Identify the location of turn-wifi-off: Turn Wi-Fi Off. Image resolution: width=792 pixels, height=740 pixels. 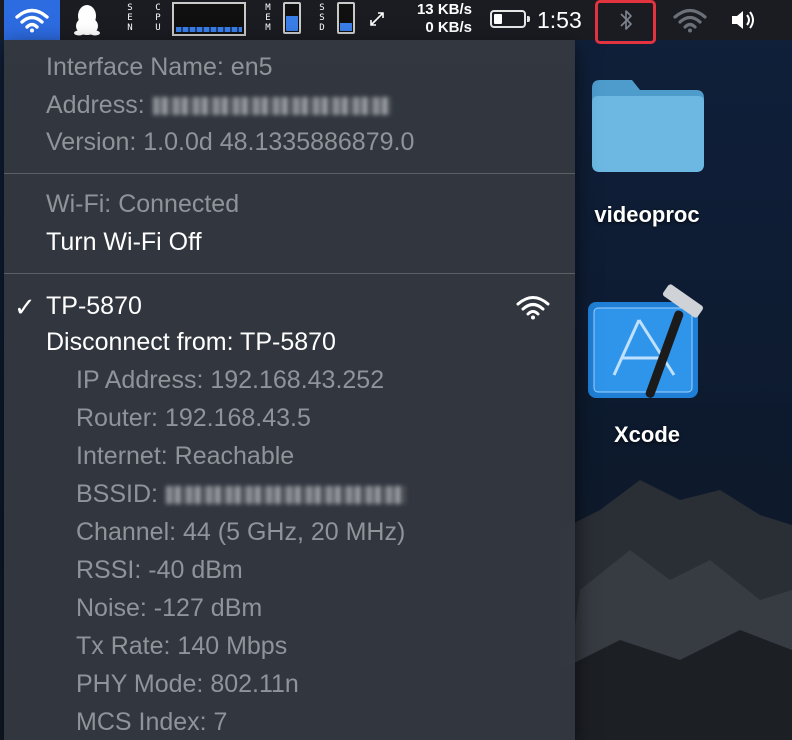
(124, 242).